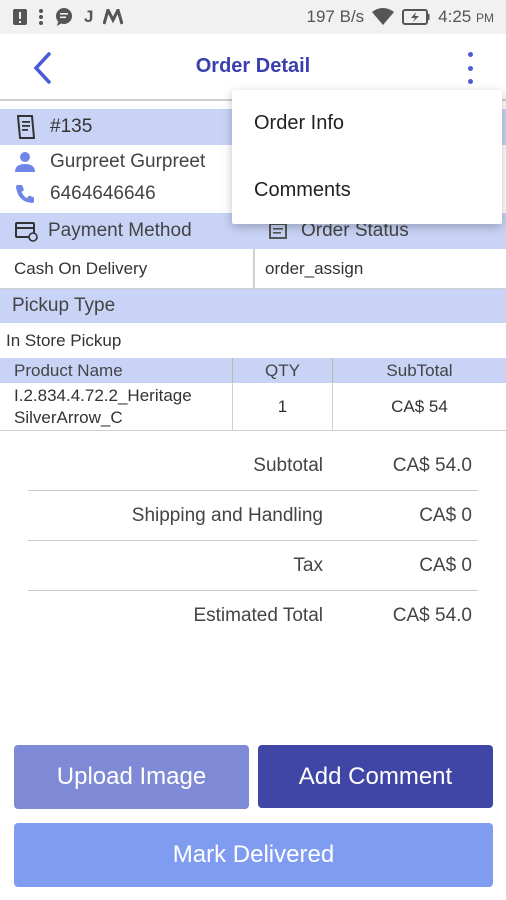 This screenshot has height=900, width=506. I want to click on tax-row: Tax CA$ 0, so click(253, 566).